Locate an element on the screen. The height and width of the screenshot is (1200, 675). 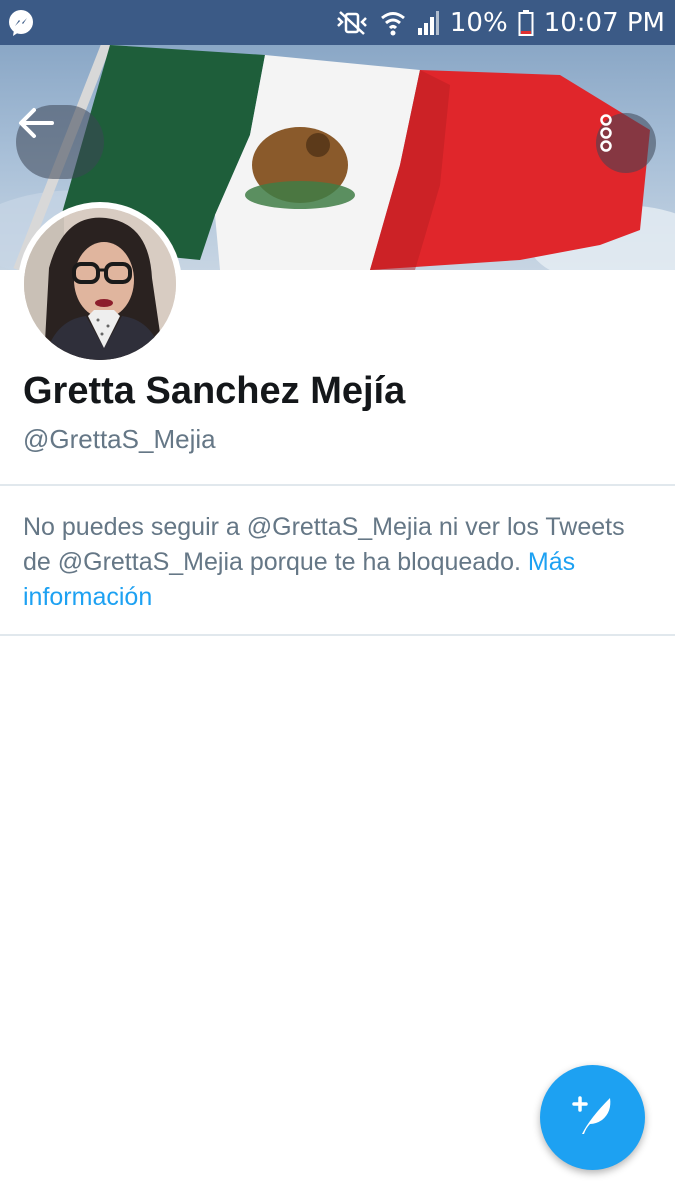
avatar is located at coordinates (100, 284).